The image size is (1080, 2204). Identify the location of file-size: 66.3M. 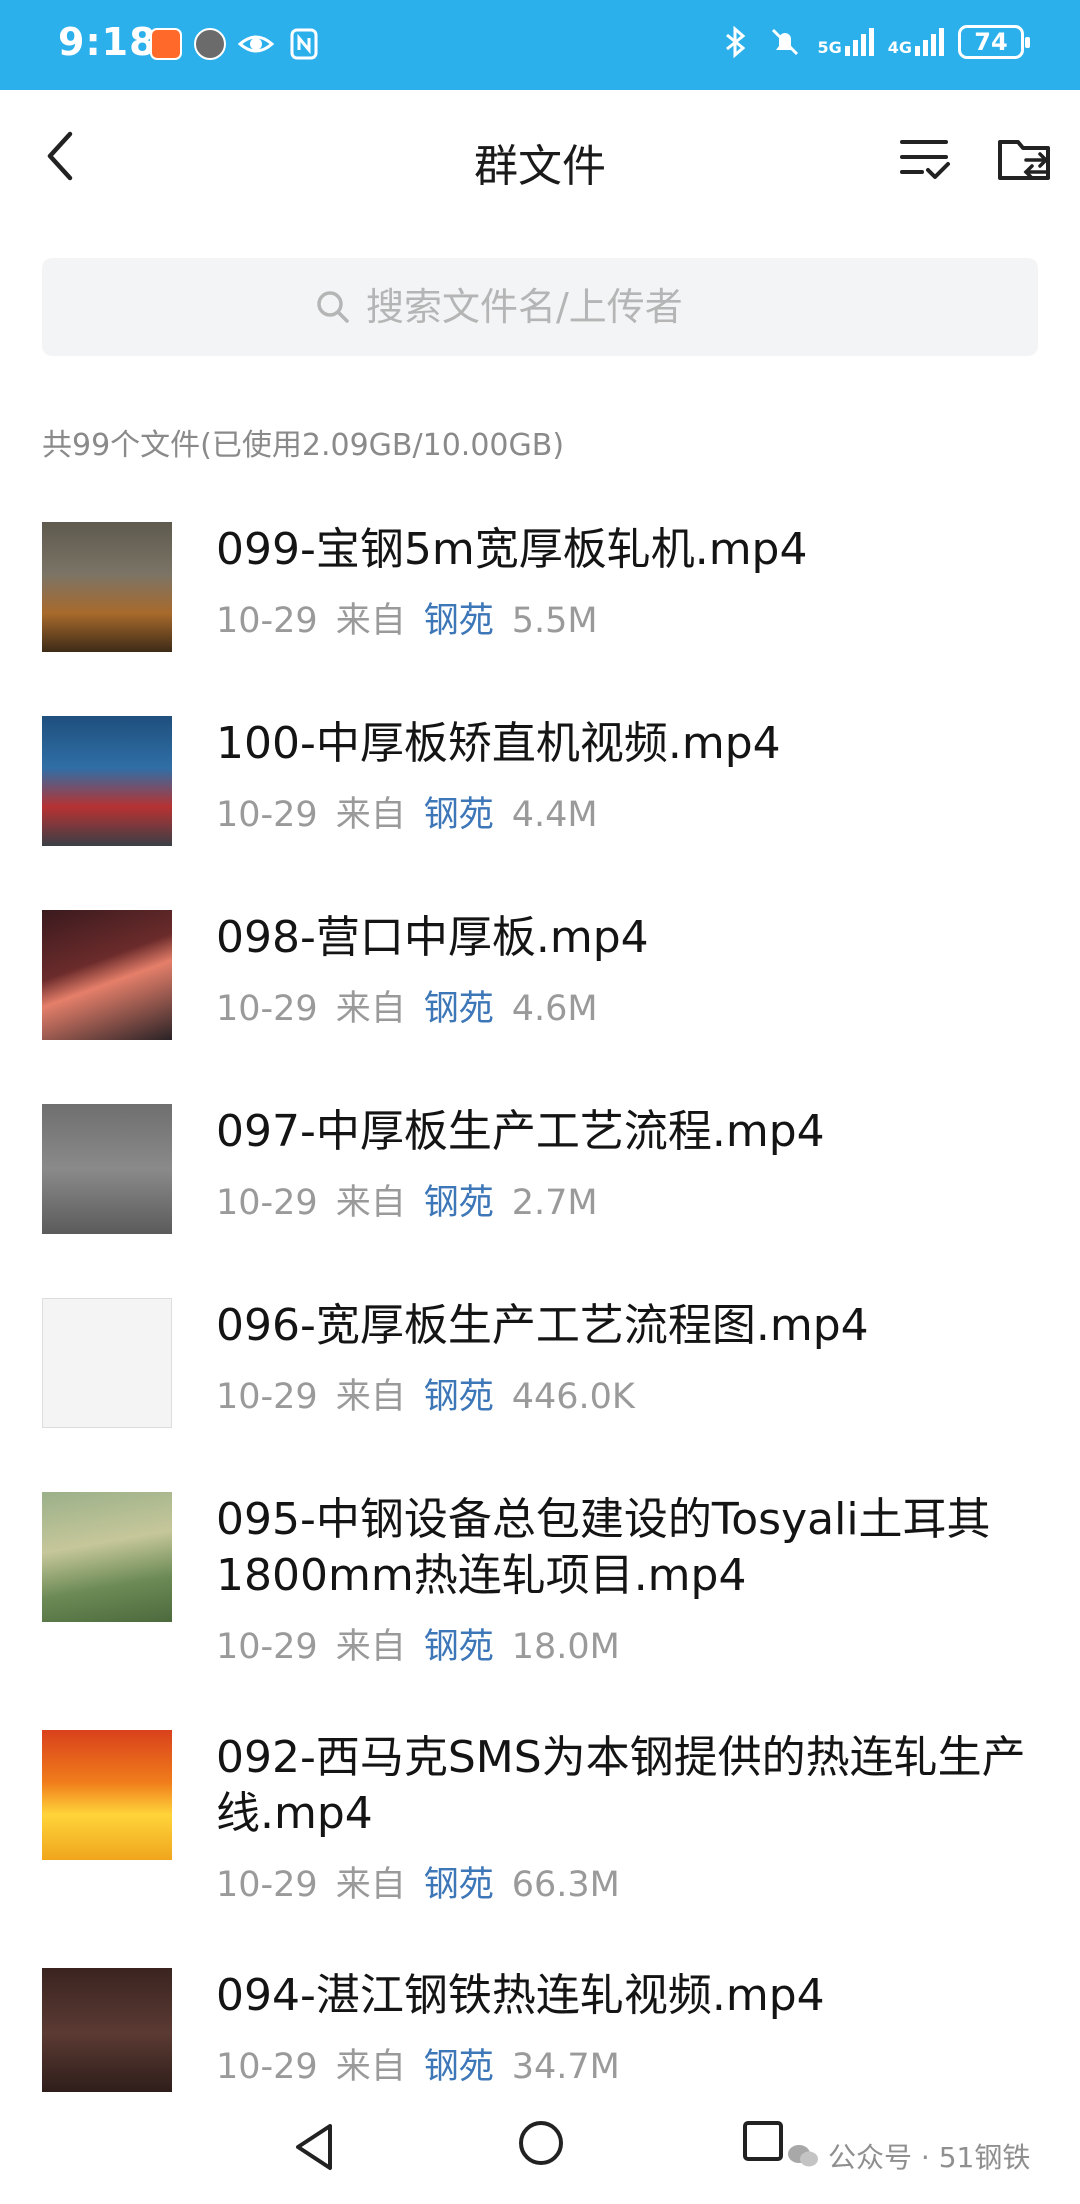
(565, 1885).